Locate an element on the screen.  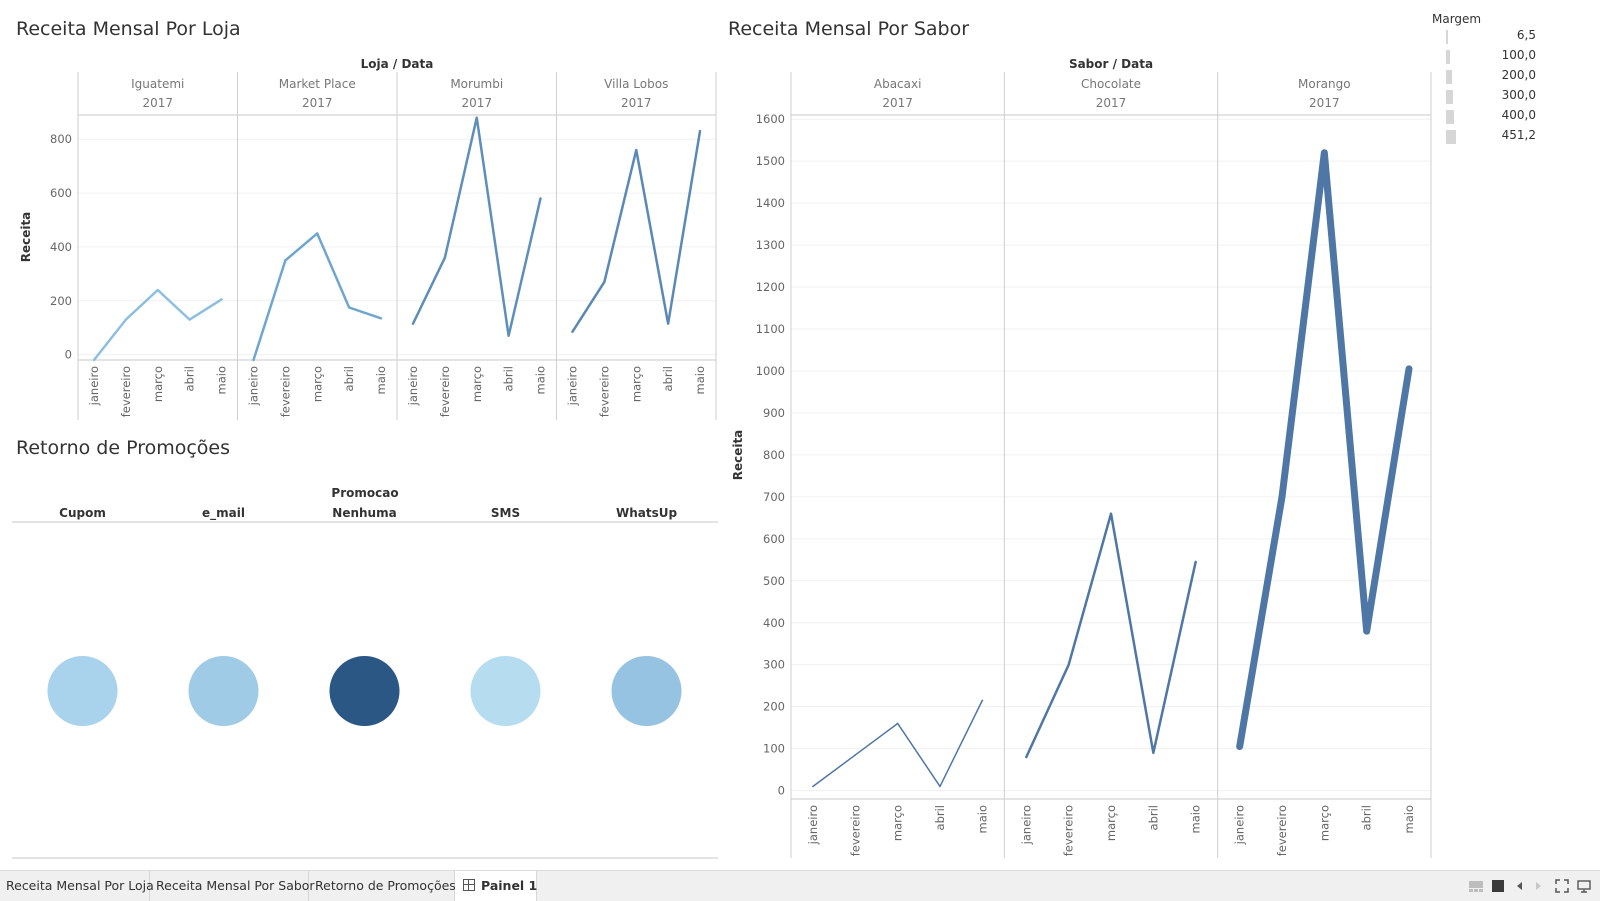
y-tick-label: 800 is located at coordinates (774, 455).